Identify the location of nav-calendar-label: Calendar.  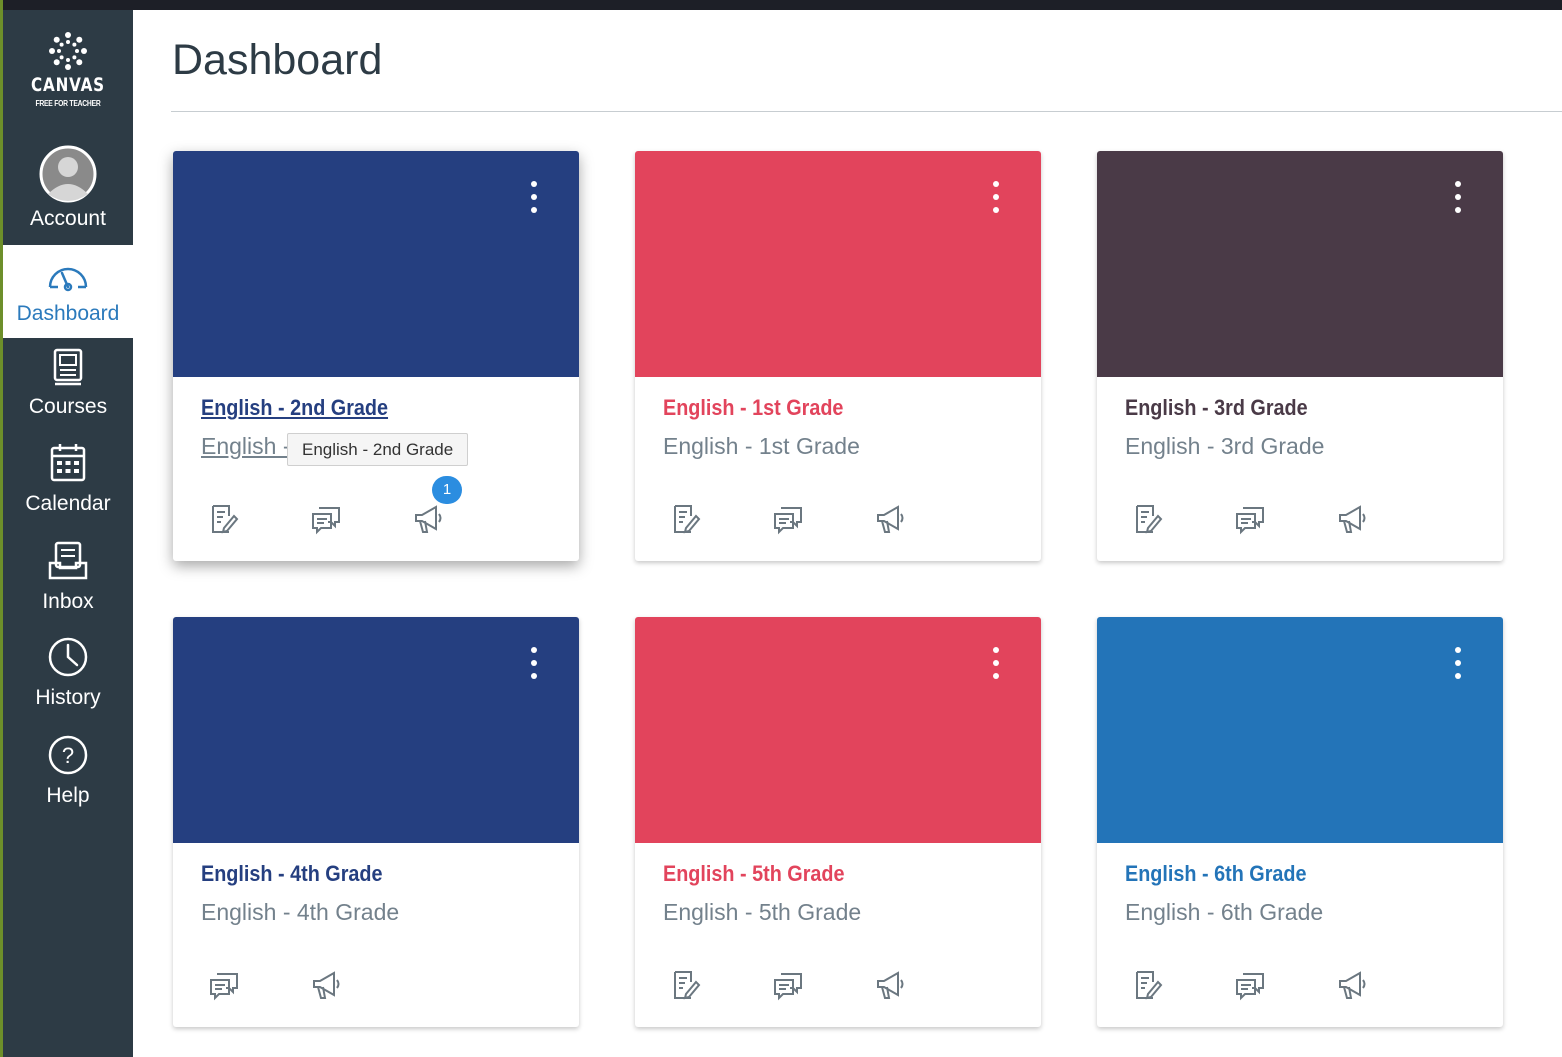
(68, 503).